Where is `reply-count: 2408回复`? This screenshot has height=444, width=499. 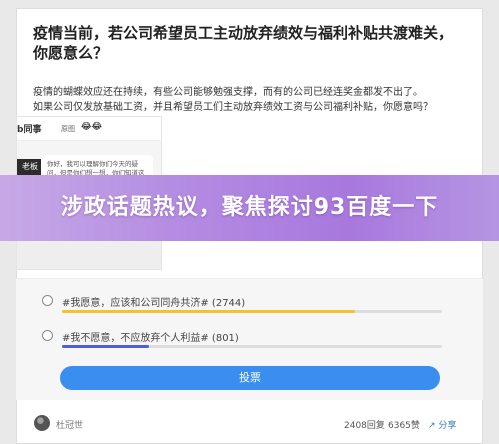
reply-count: 2408回复 is located at coordinates (364, 426).